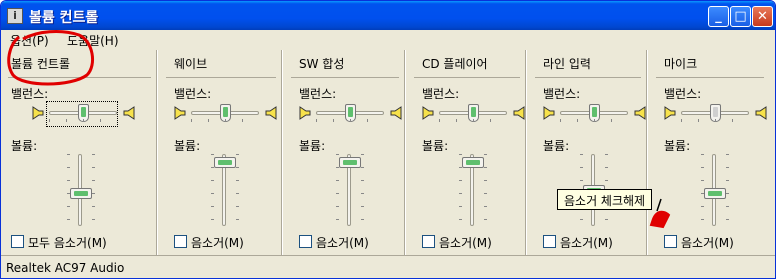 This screenshot has width=776, height=279. Describe the element at coordinates (740, 16) in the screenshot. I see `maximize-button: □` at that location.